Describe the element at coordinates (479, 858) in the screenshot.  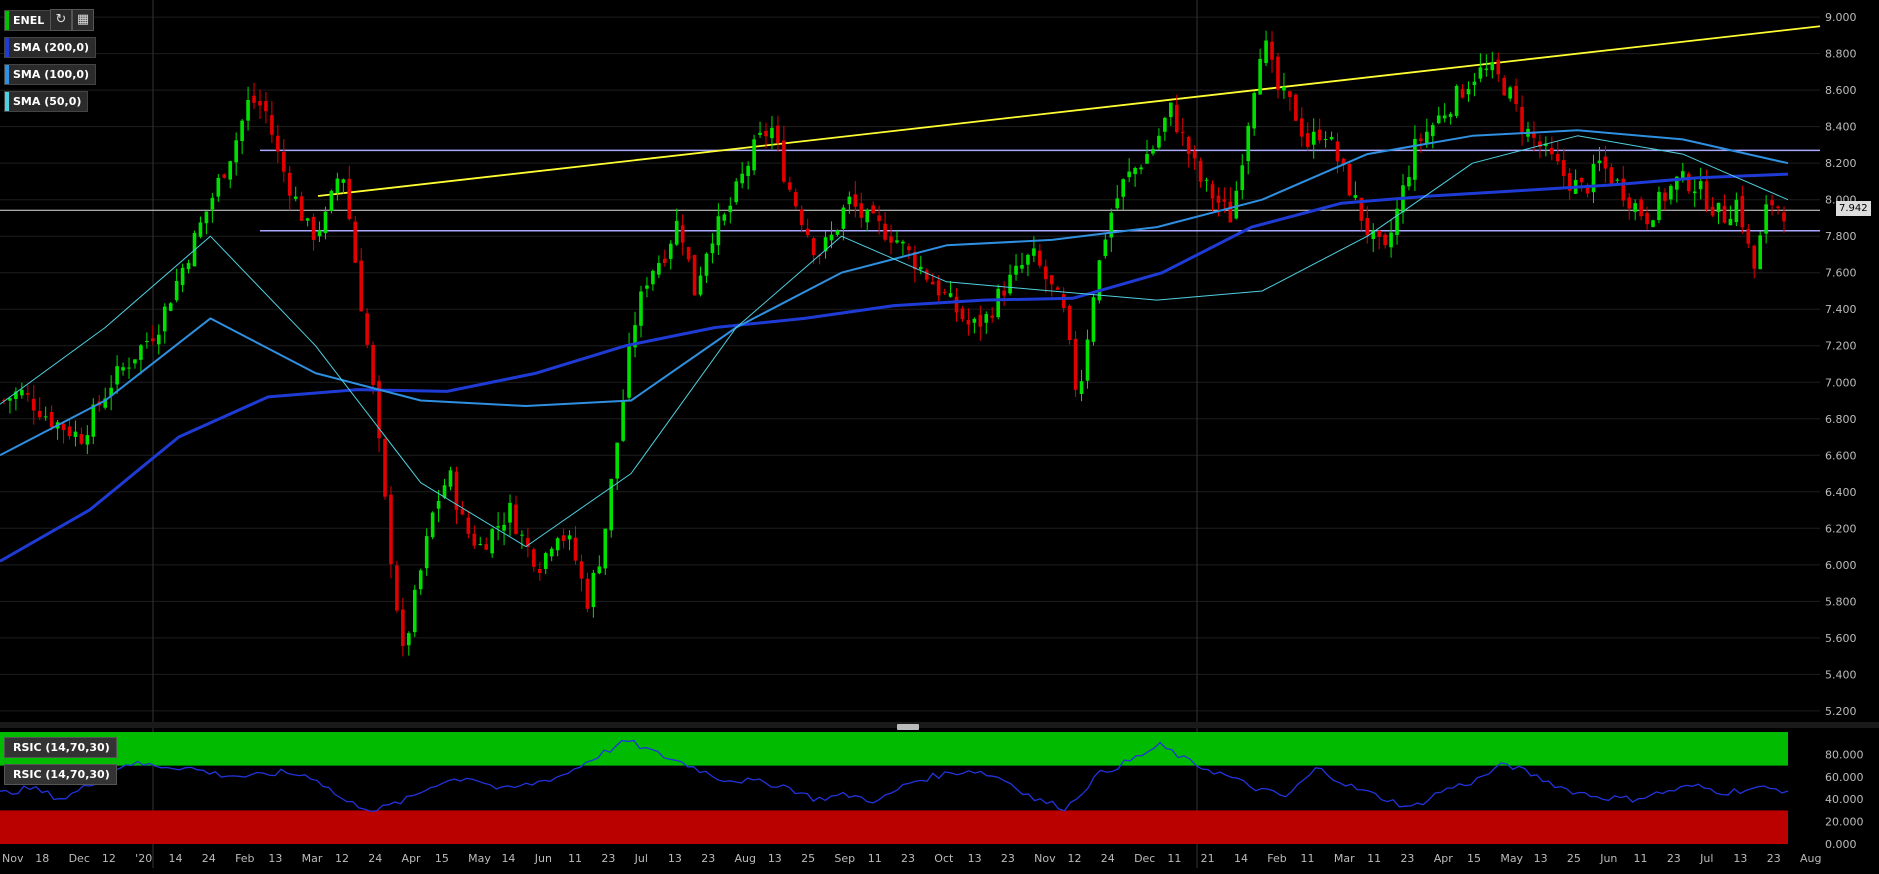
I see `x-tick-label: May` at that location.